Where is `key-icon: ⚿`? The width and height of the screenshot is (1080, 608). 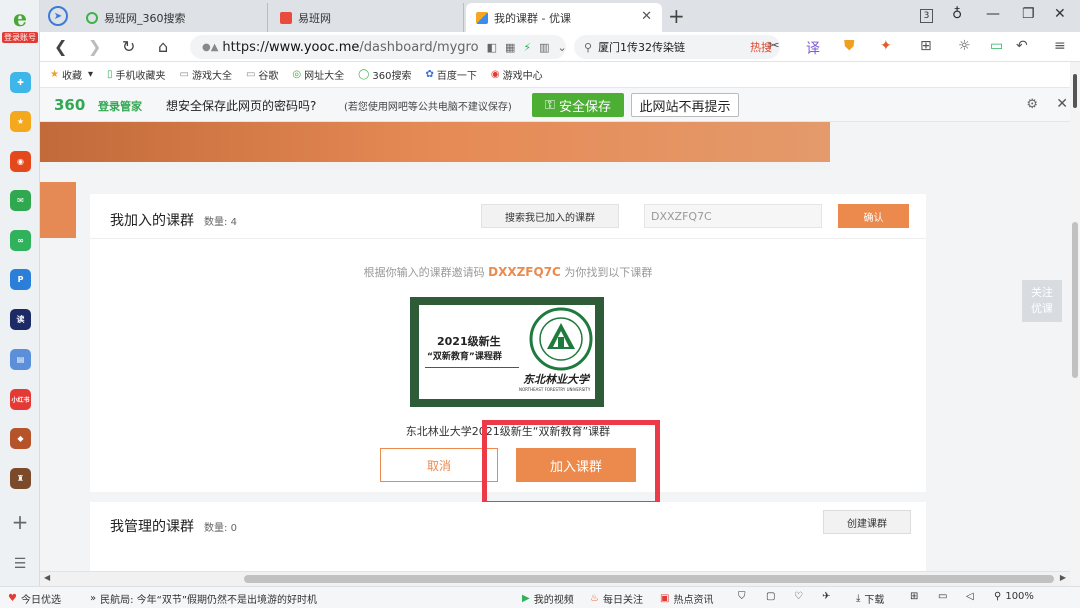 key-icon: ⚿ is located at coordinates (550, 105).